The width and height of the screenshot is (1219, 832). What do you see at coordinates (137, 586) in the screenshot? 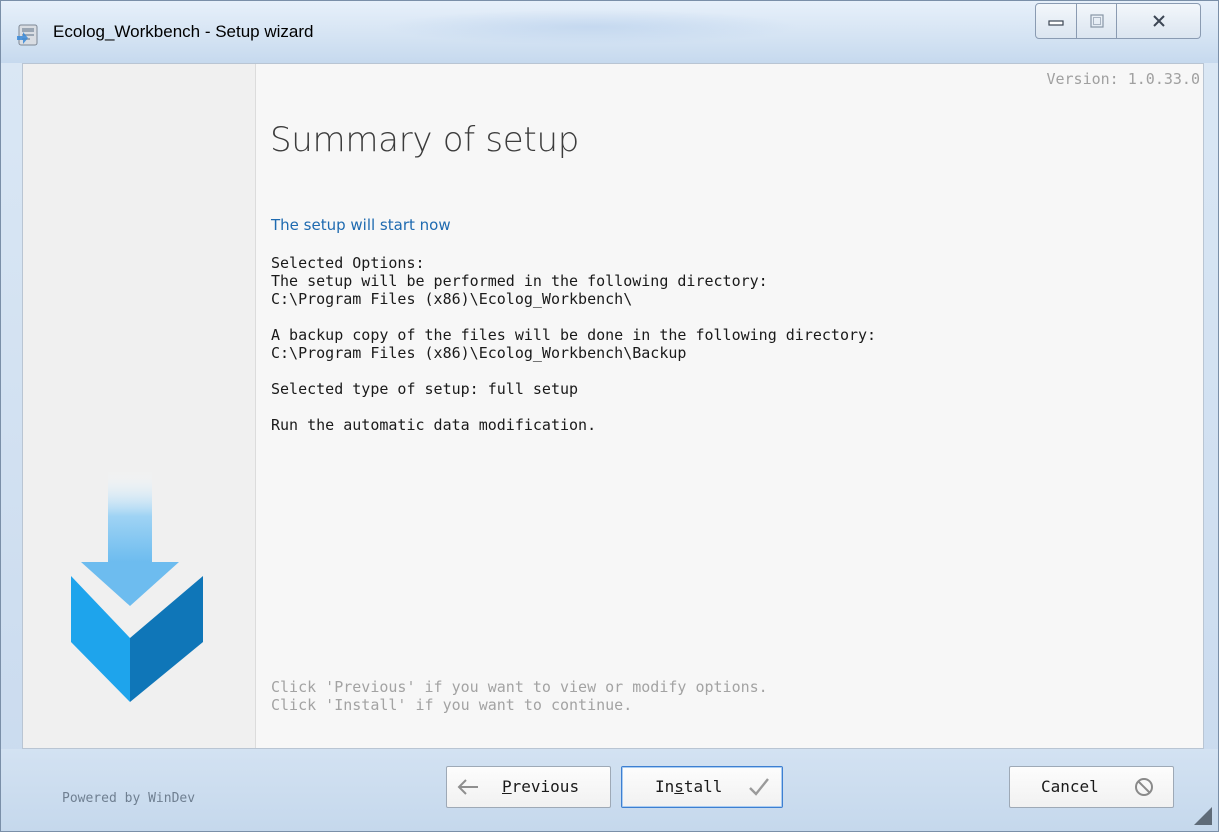
I see `install-box-logo-icon` at bounding box center [137, 586].